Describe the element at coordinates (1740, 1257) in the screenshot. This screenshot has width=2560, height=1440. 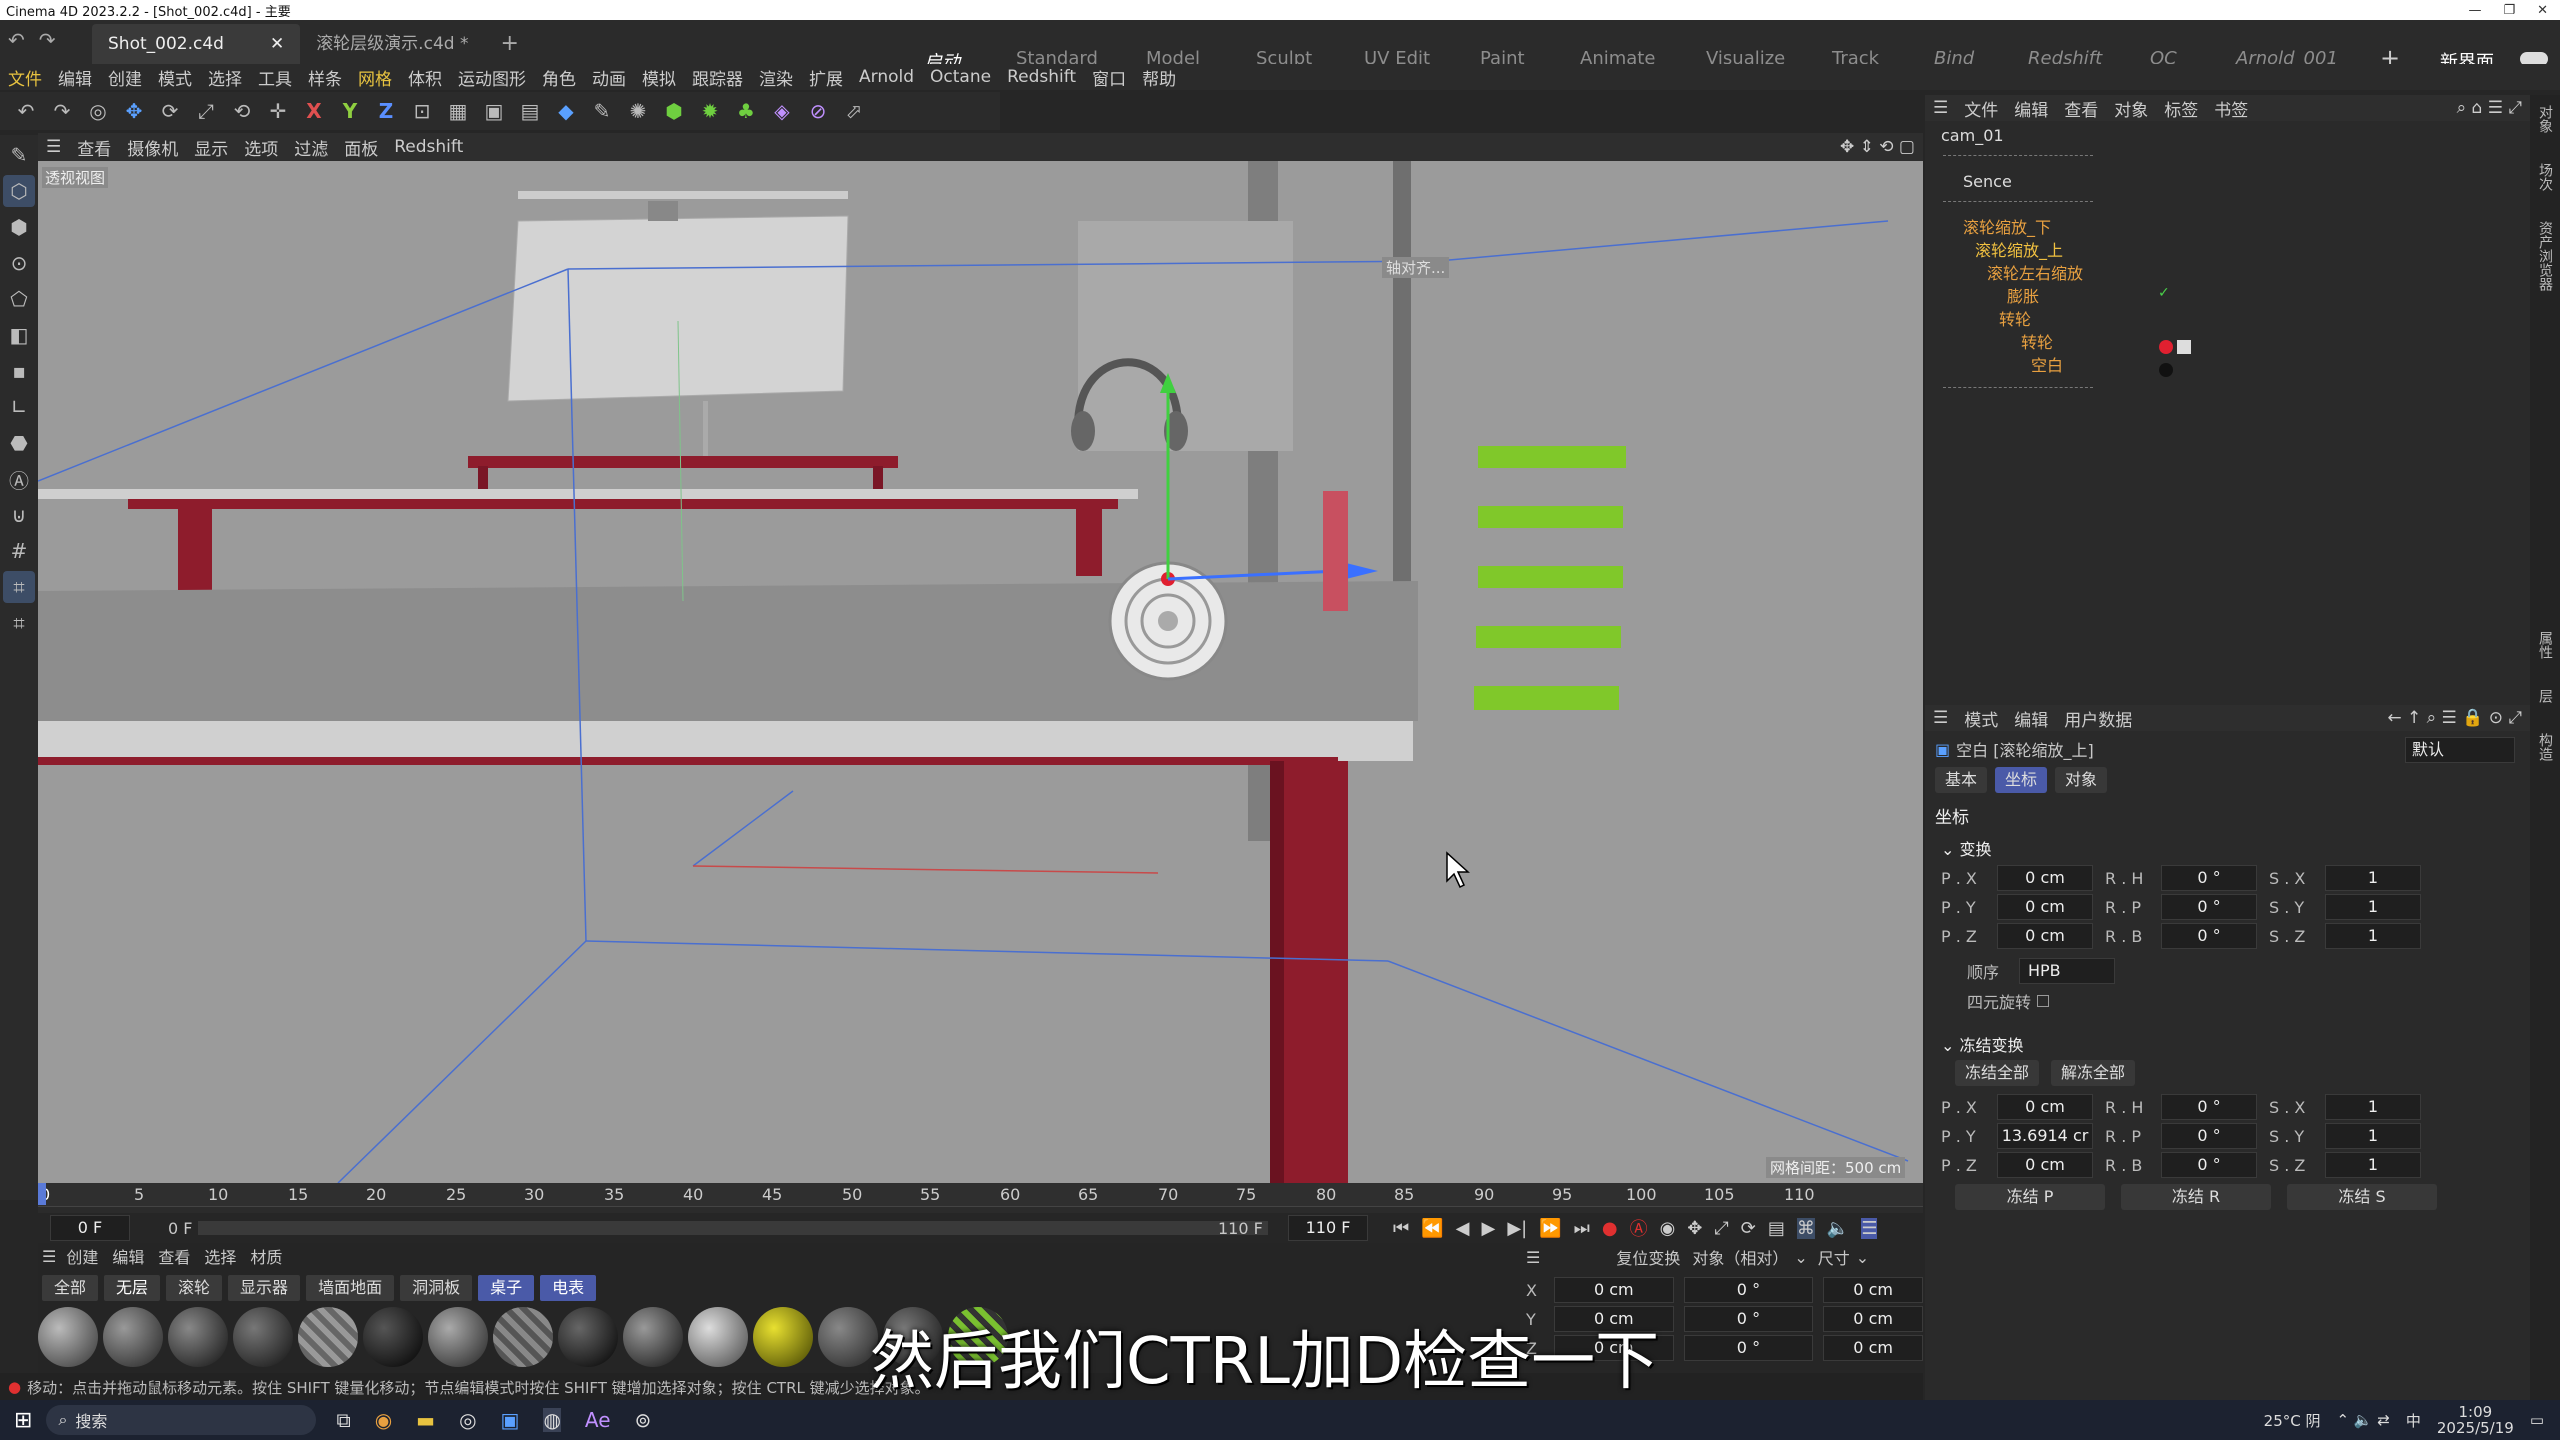
I see `coord-mode-dropdown: 对象（相对）` at that location.